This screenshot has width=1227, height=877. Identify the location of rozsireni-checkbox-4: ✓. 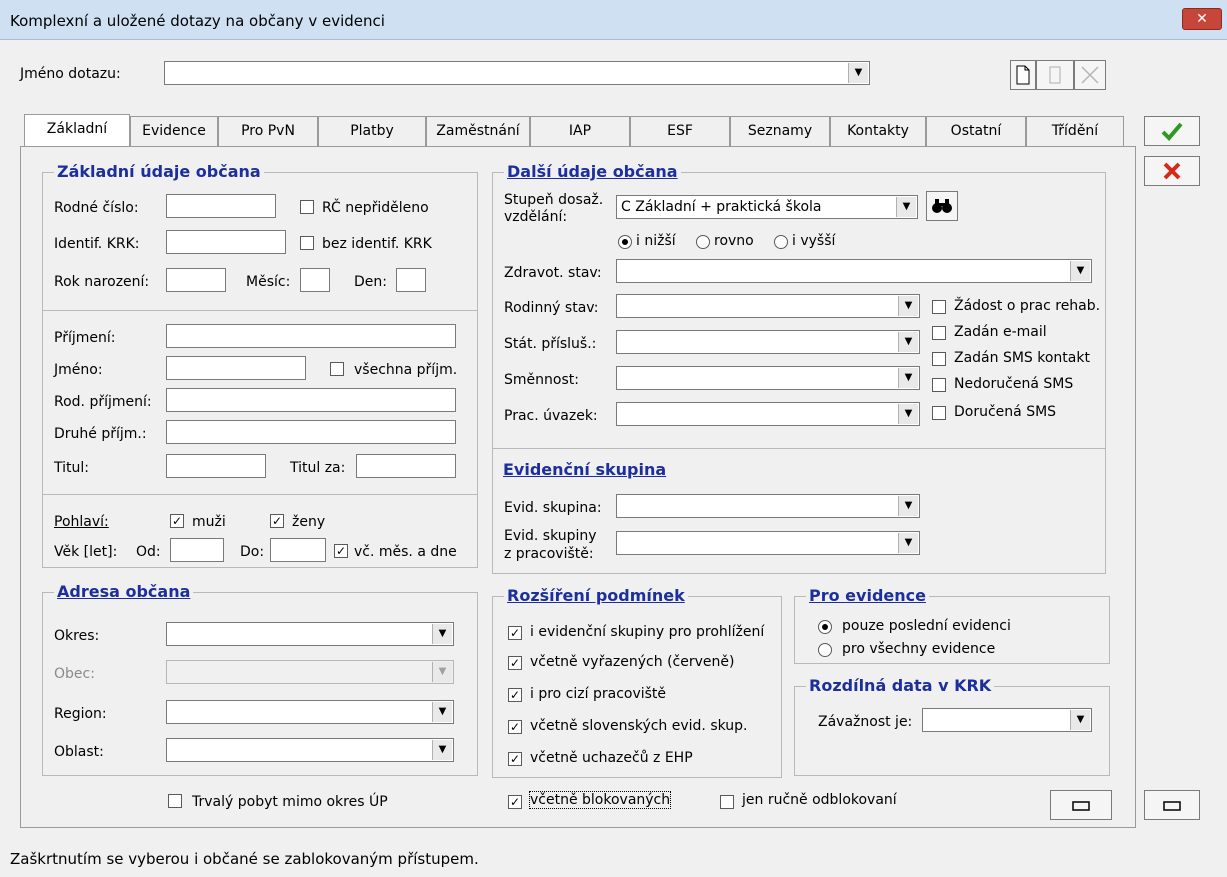
(515, 727).